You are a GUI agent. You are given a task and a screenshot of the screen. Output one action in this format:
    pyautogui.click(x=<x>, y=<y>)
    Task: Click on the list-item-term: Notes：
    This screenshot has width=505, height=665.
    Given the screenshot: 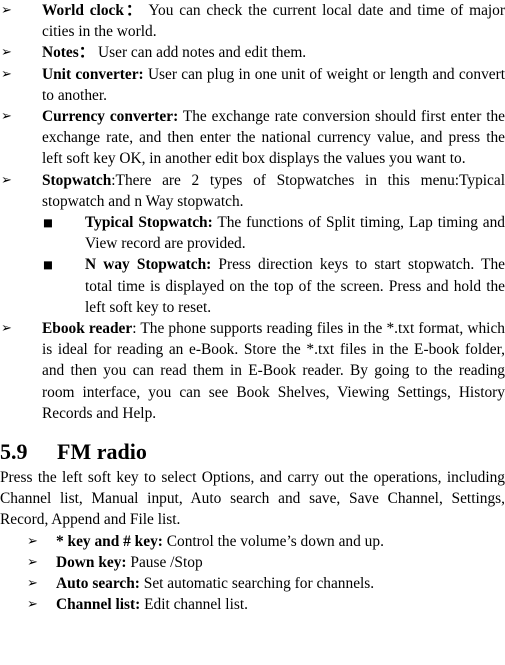 What is the action you would take?
    pyautogui.click(x=68, y=53)
    